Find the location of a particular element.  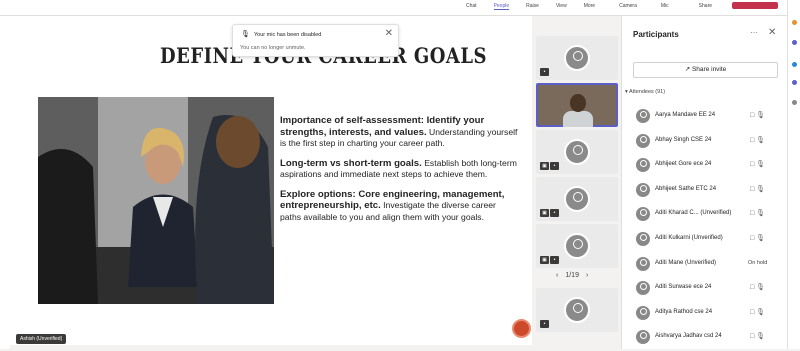

participant-row: Aditi Mane (Unverified) On hold is located at coordinates (708, 265).